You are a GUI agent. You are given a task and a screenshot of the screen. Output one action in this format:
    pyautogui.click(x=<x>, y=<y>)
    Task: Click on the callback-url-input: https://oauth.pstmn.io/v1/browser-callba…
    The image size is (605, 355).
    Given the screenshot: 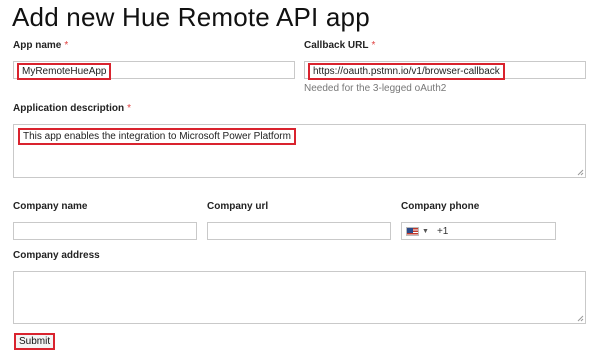 What is the action you would take?
    pyautogui.click(x=445, y=70)
    